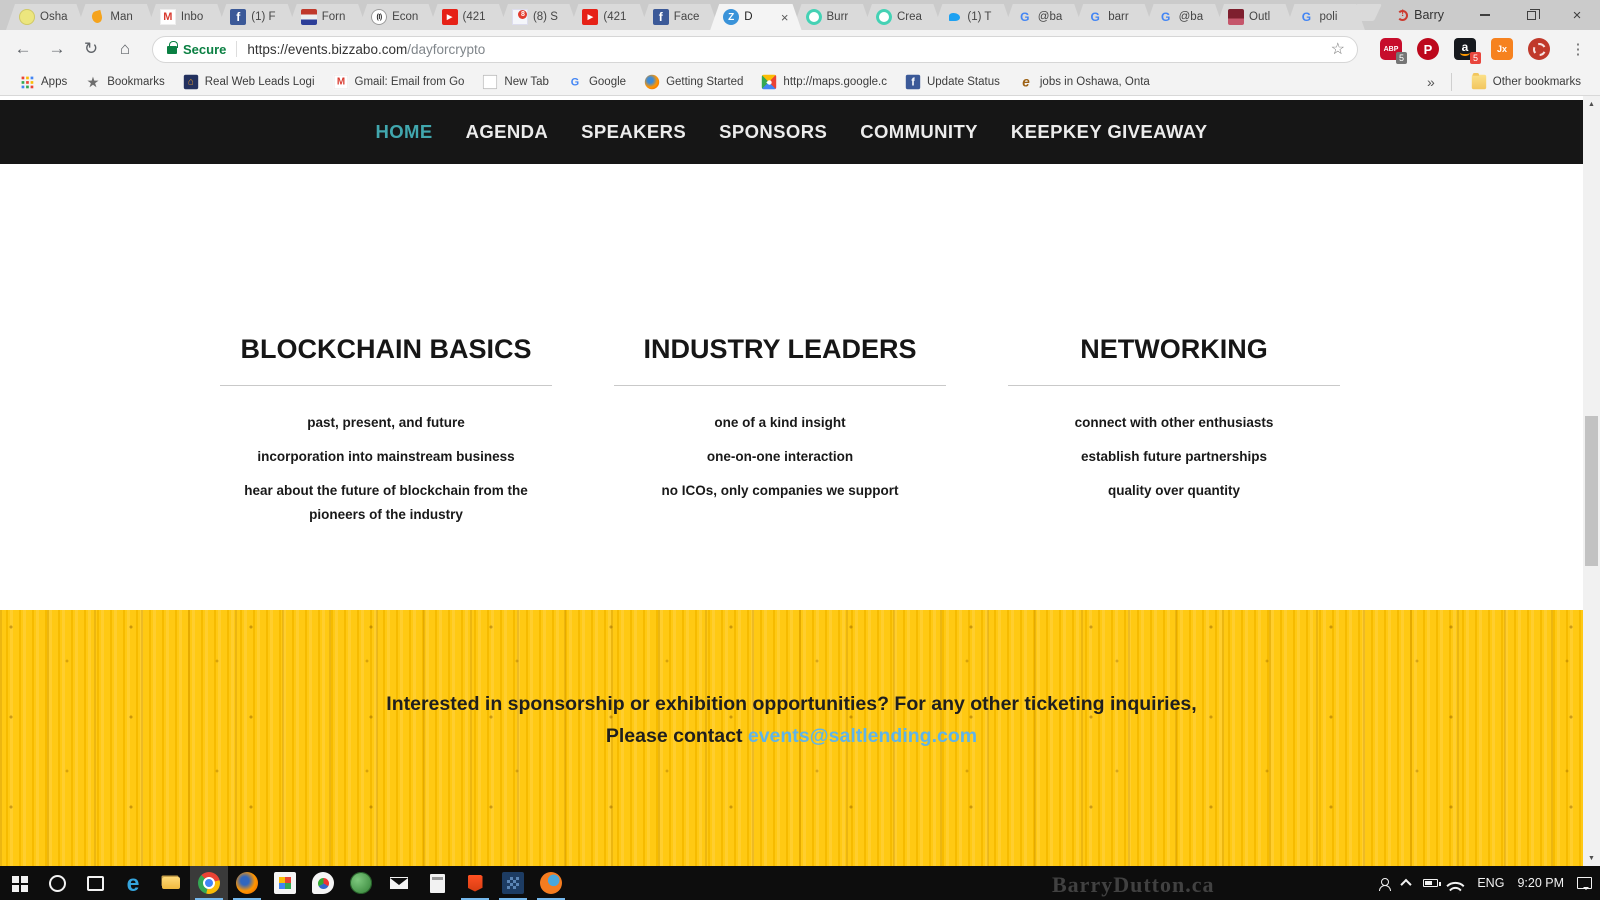 The width and height of the screenshot is (1600, 900). I want to click on back-button: ←, so click(23, 49).